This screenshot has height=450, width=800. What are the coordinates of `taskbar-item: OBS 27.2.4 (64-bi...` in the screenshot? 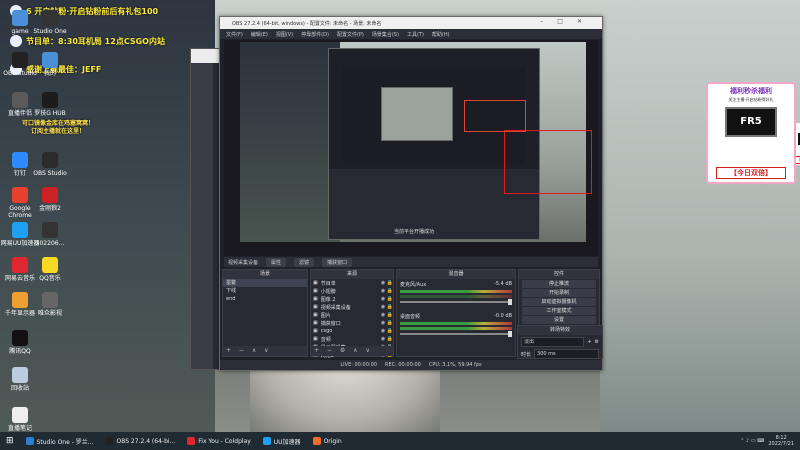 It's located at (140, 441).